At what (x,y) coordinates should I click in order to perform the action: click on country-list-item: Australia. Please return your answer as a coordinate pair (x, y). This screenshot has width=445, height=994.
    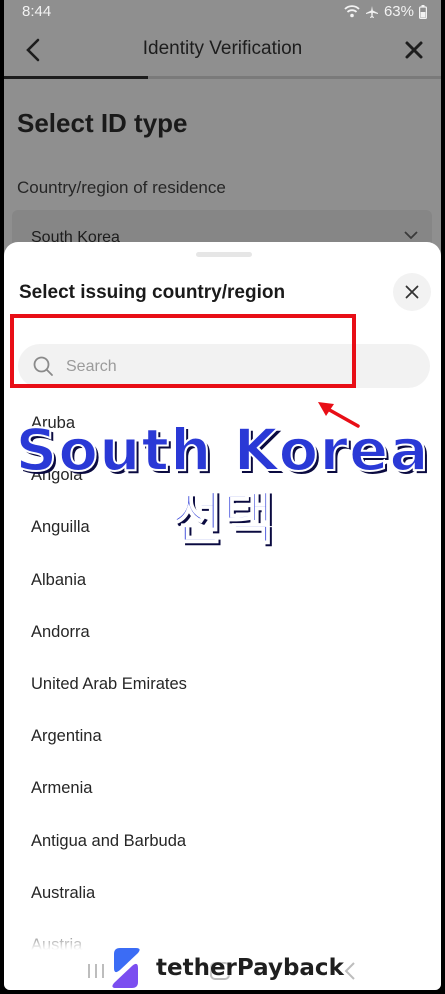
    Looking at the image, I should click on (222, 893).